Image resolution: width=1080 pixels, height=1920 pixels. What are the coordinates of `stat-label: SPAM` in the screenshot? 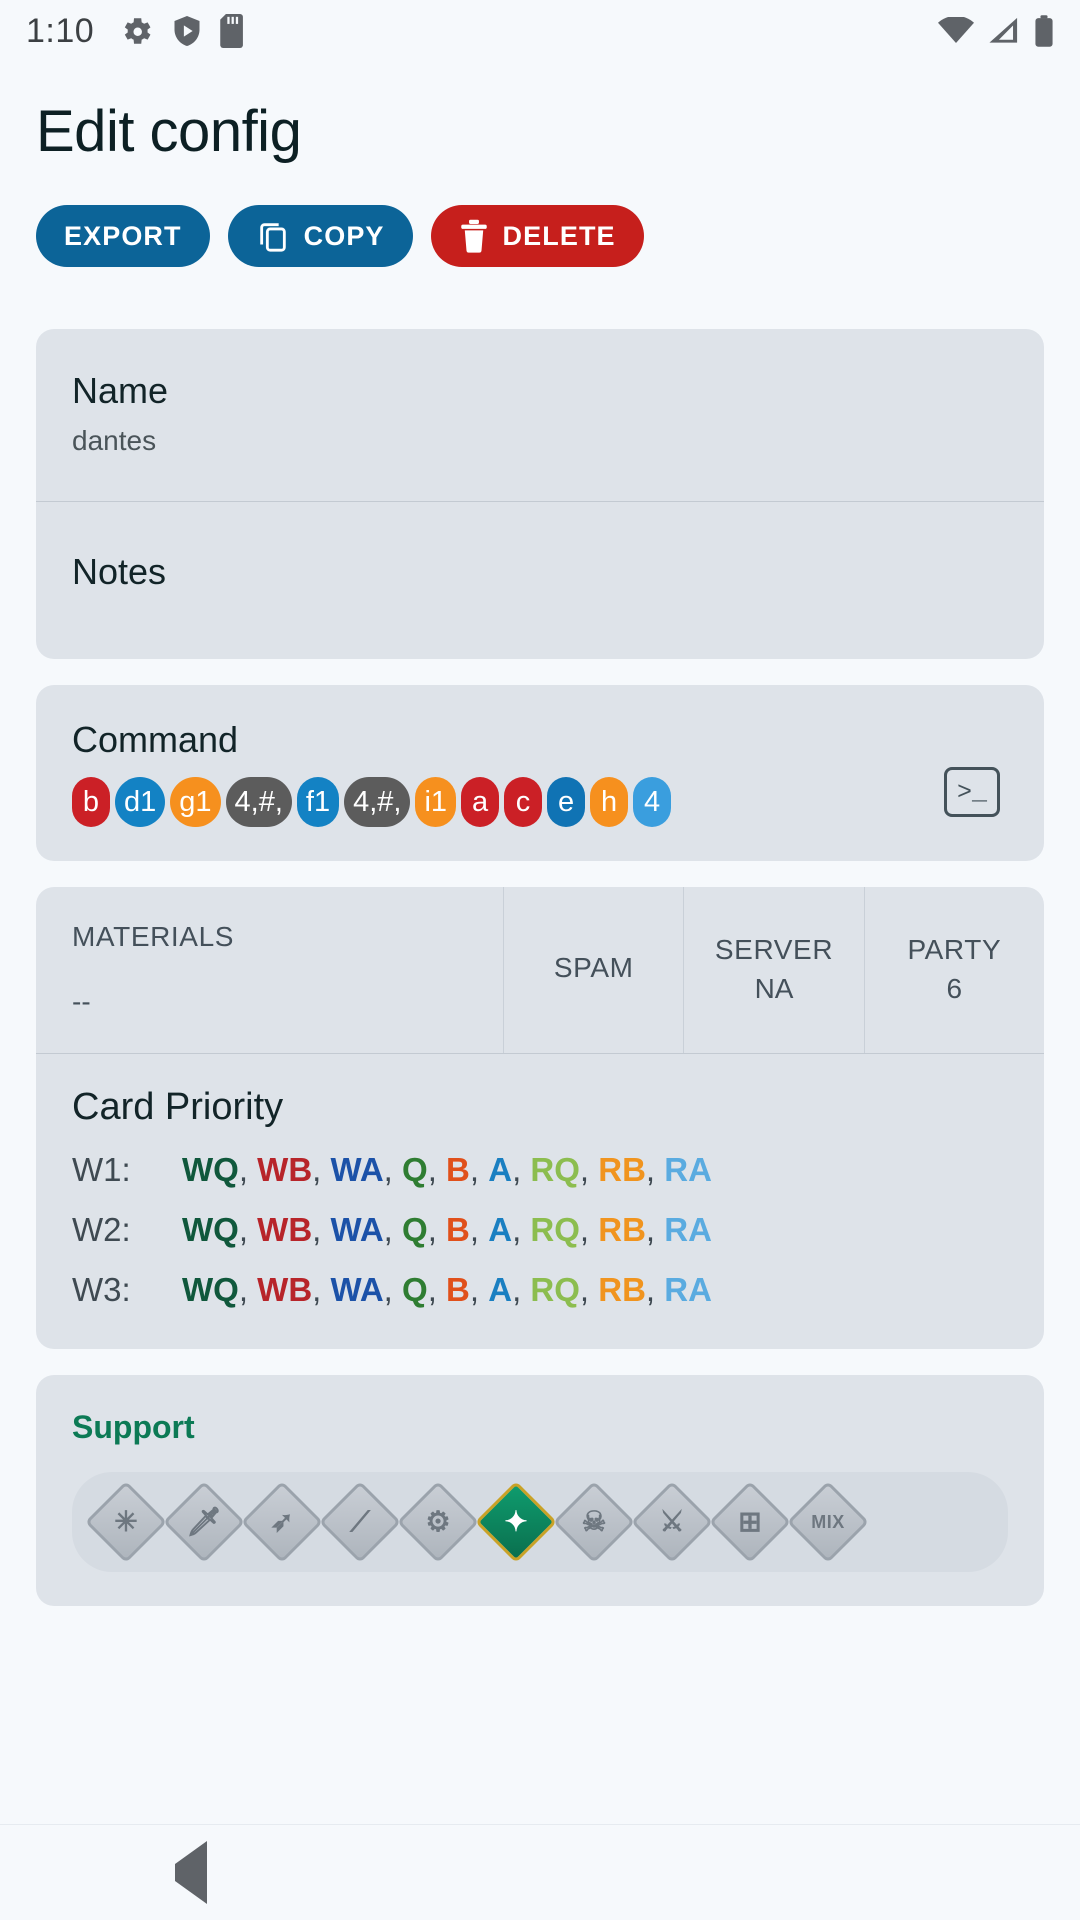 It's located at (593, 967).